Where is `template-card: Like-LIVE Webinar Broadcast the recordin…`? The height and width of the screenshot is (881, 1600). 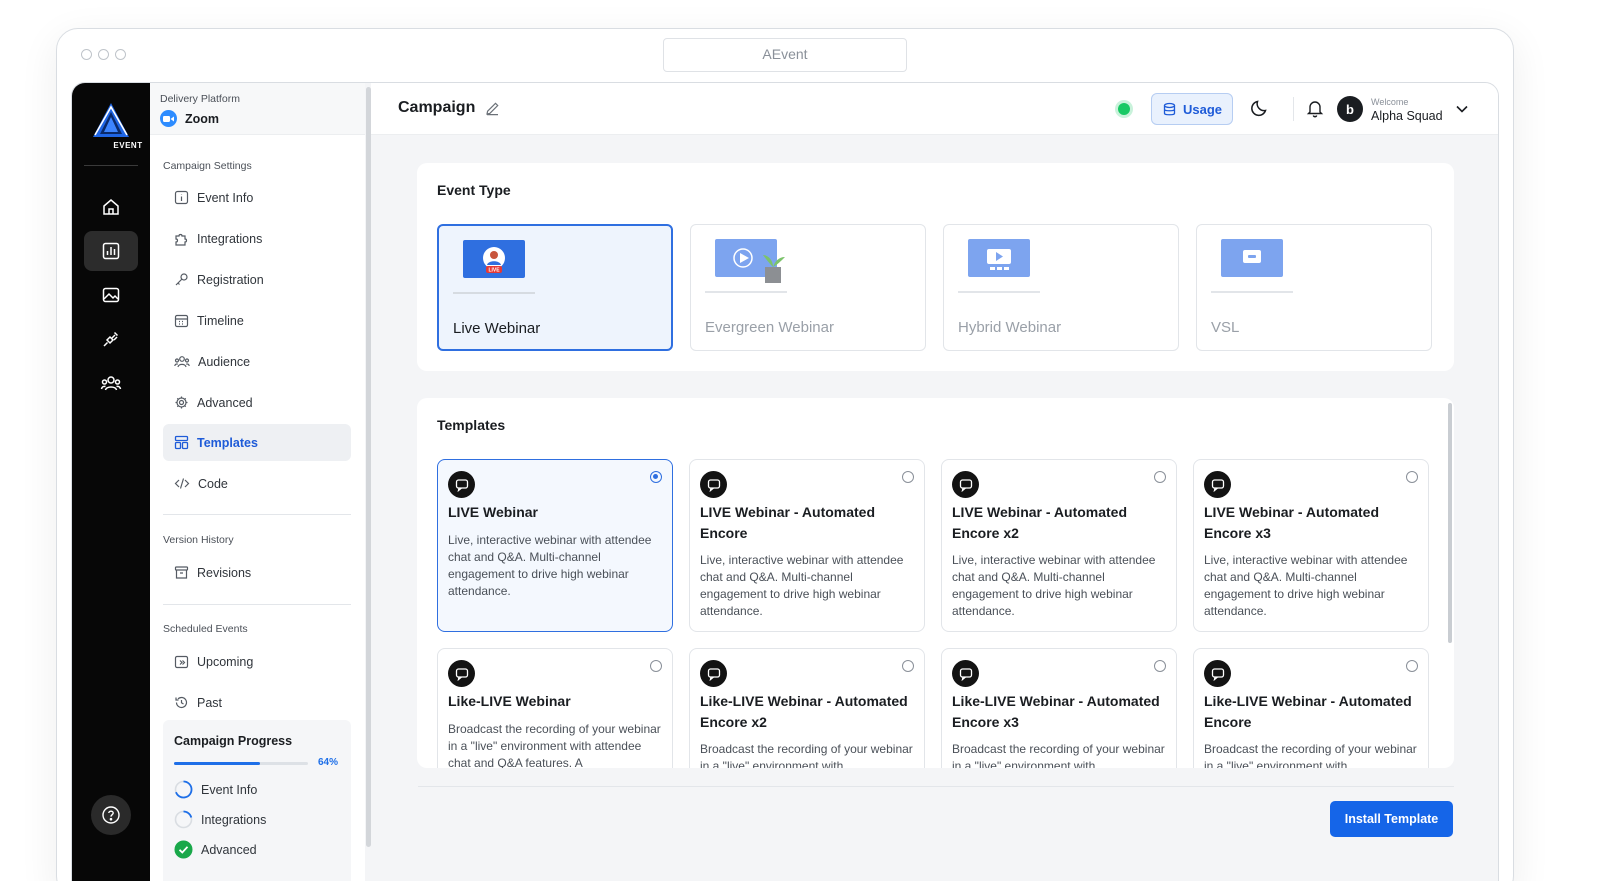
template-card: Like-LIVE Webinar Broadcast the recordin… is located at coordinates (555, 708).